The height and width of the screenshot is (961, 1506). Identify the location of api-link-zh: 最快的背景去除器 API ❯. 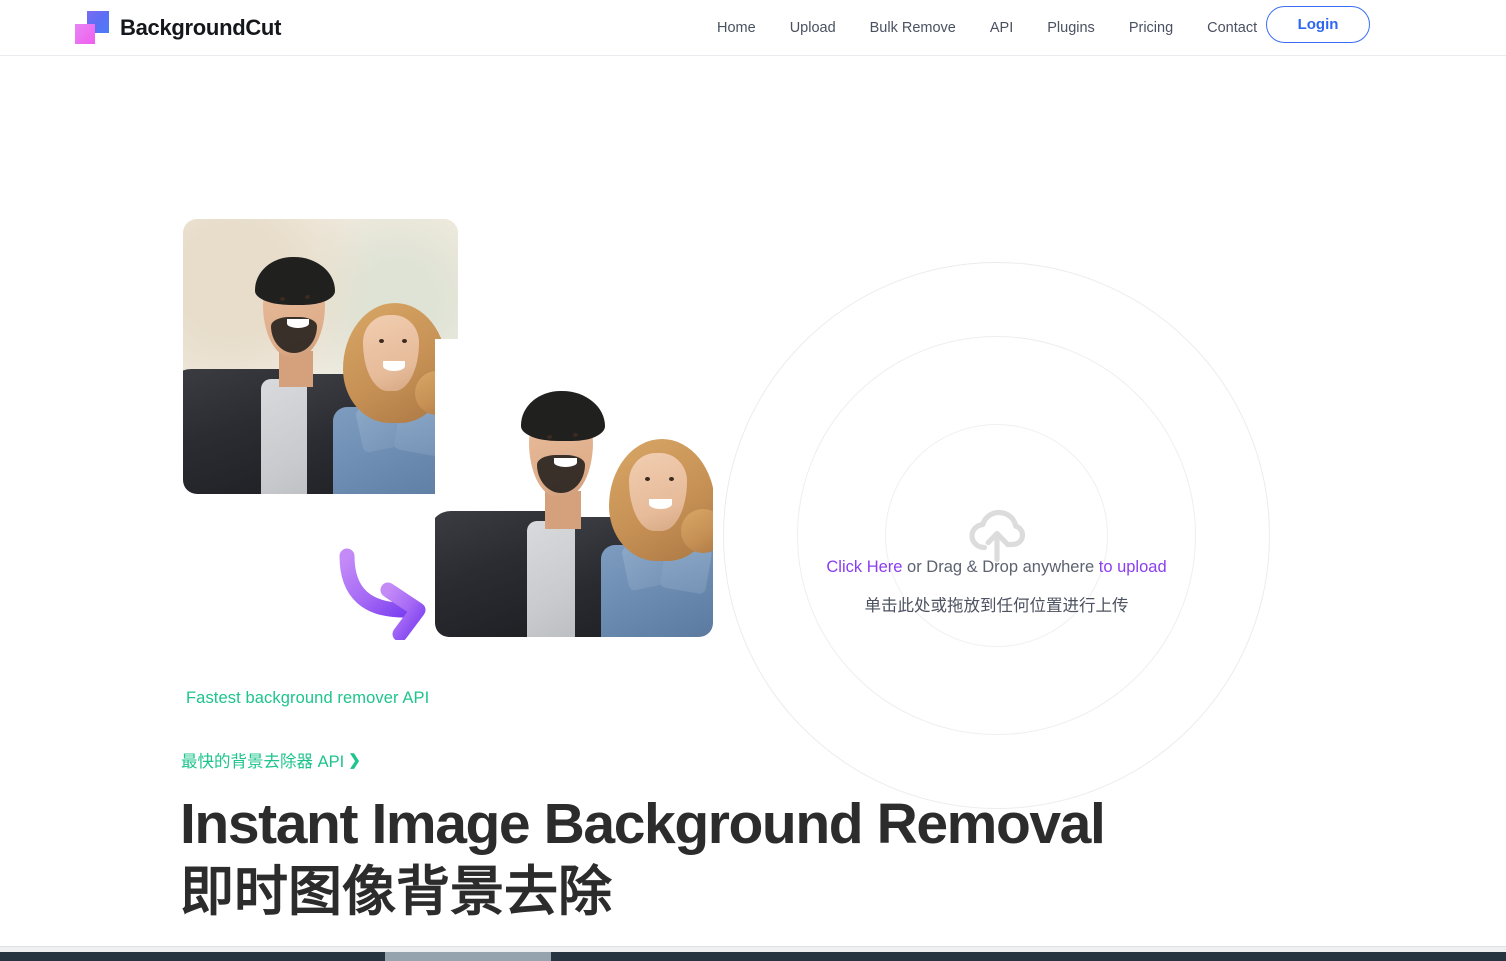
(271, 760).